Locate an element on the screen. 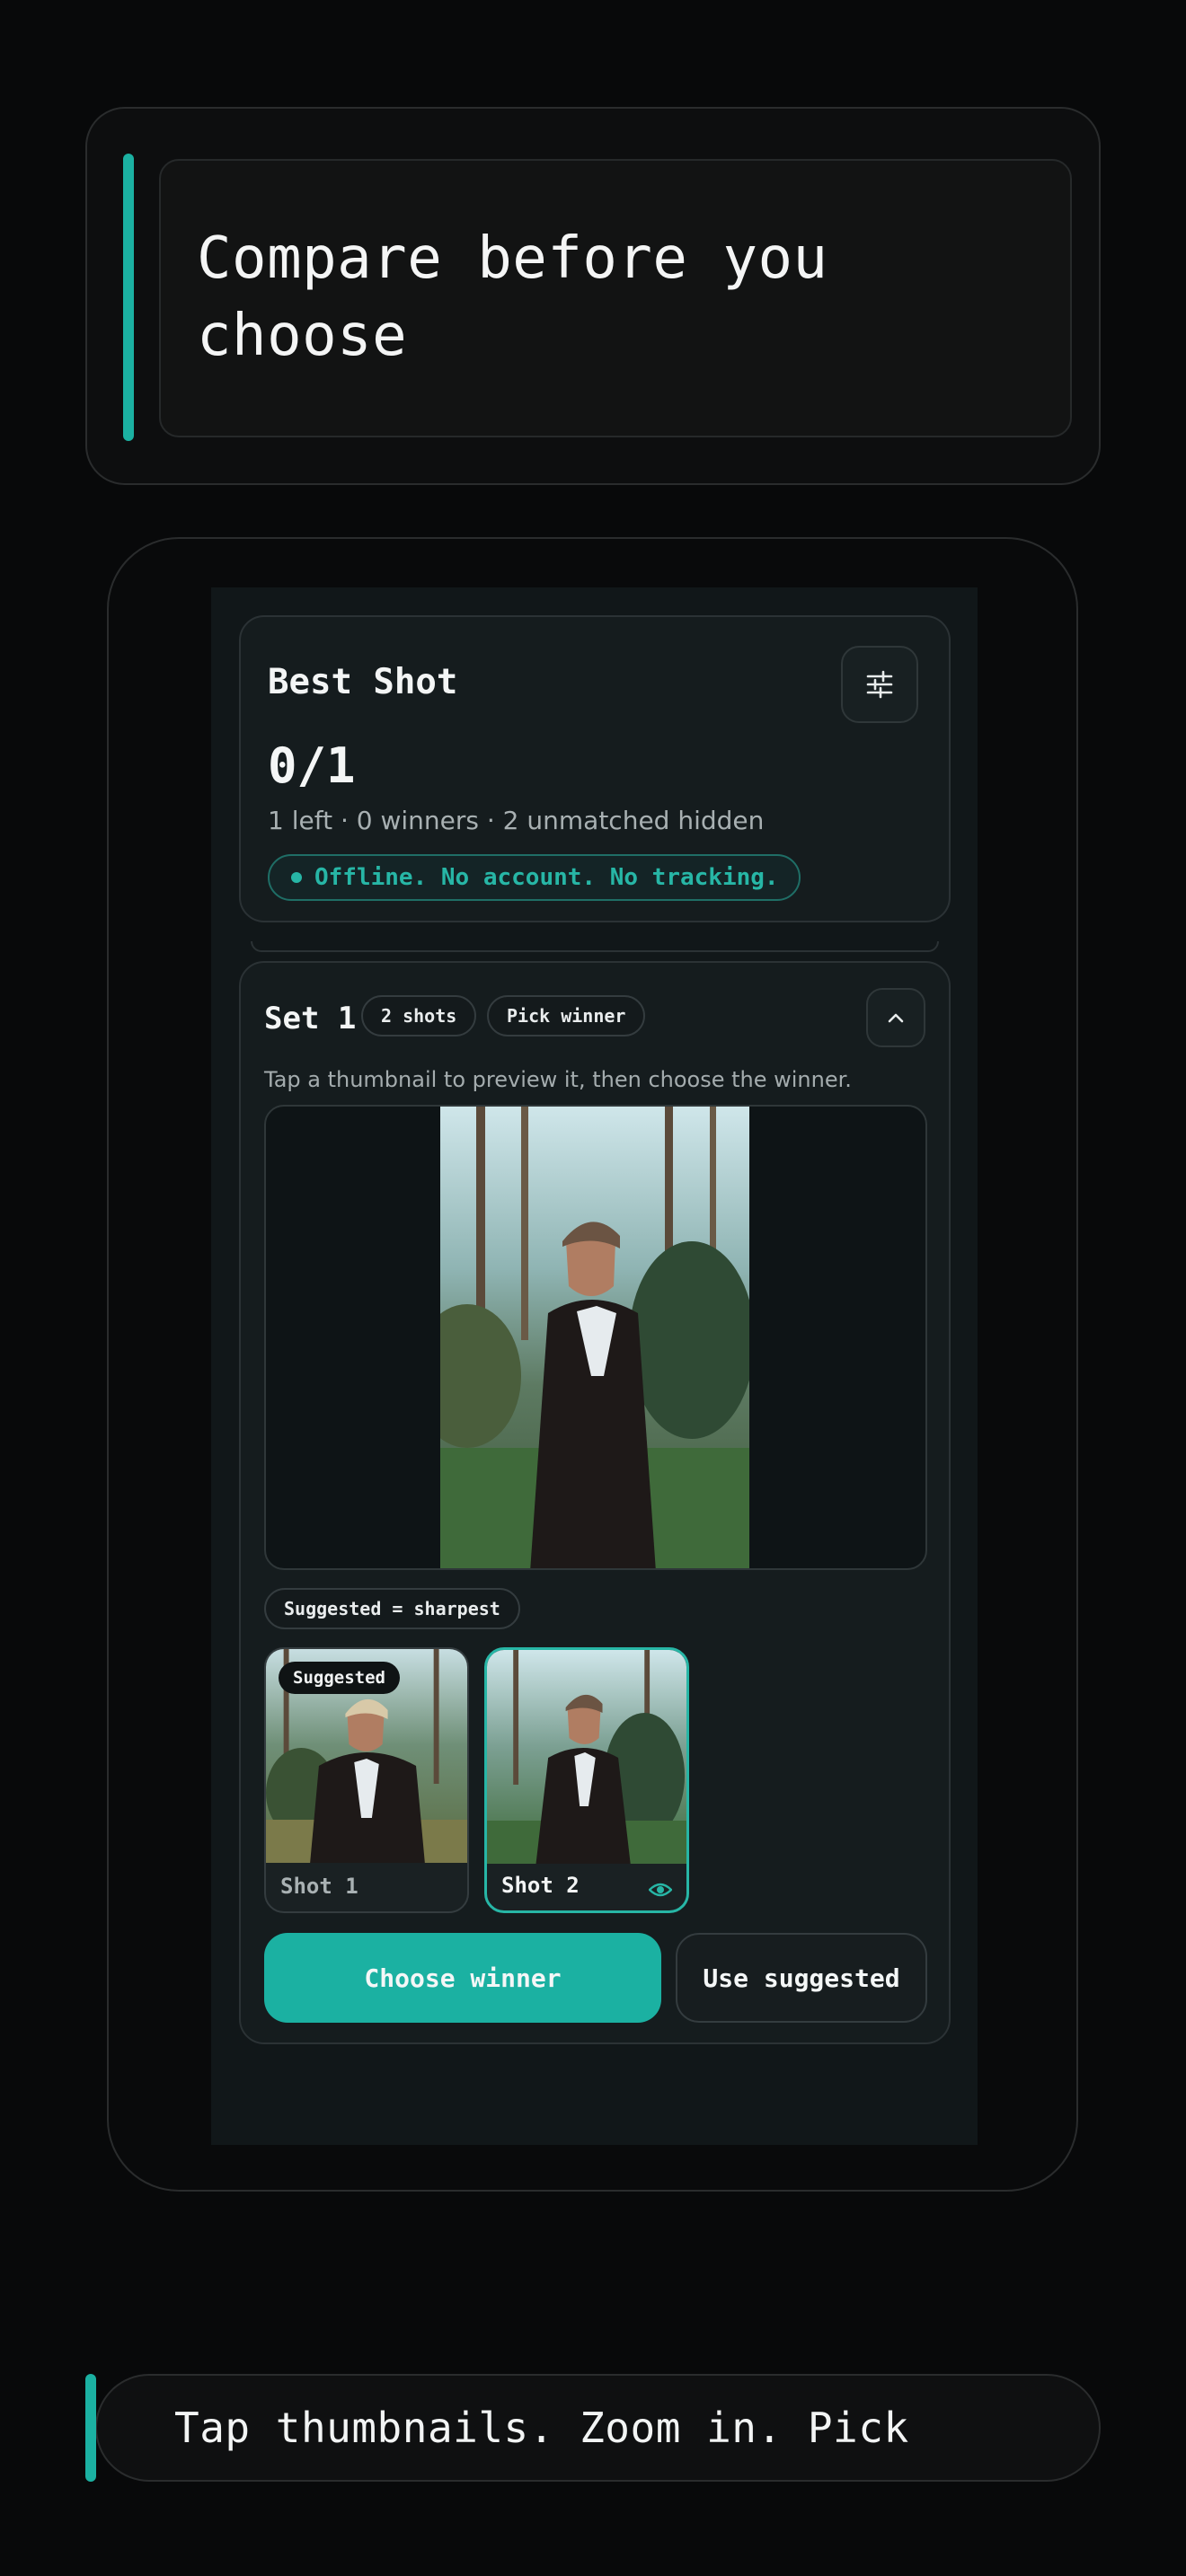  thumbnail-shot-2: Shot 2 is located at coordinates (586, 1780).